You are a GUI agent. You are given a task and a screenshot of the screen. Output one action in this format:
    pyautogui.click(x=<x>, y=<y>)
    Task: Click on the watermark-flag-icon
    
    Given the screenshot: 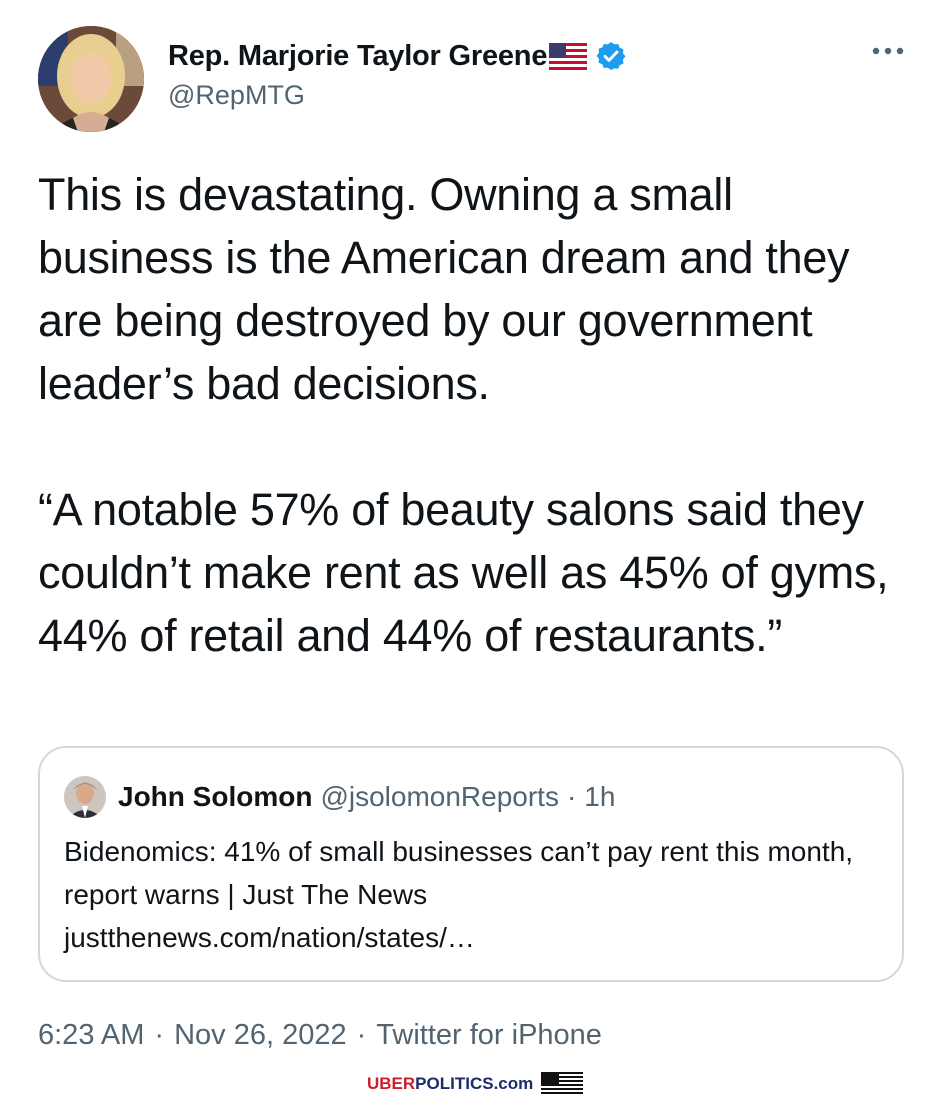 What is the action you would take?
    pyautogui.click(x=562, y=1084)
    